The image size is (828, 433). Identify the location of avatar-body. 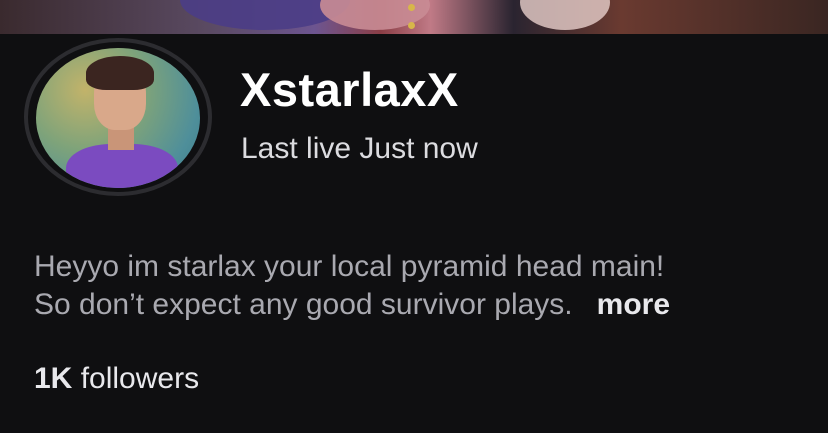
(122, 166).